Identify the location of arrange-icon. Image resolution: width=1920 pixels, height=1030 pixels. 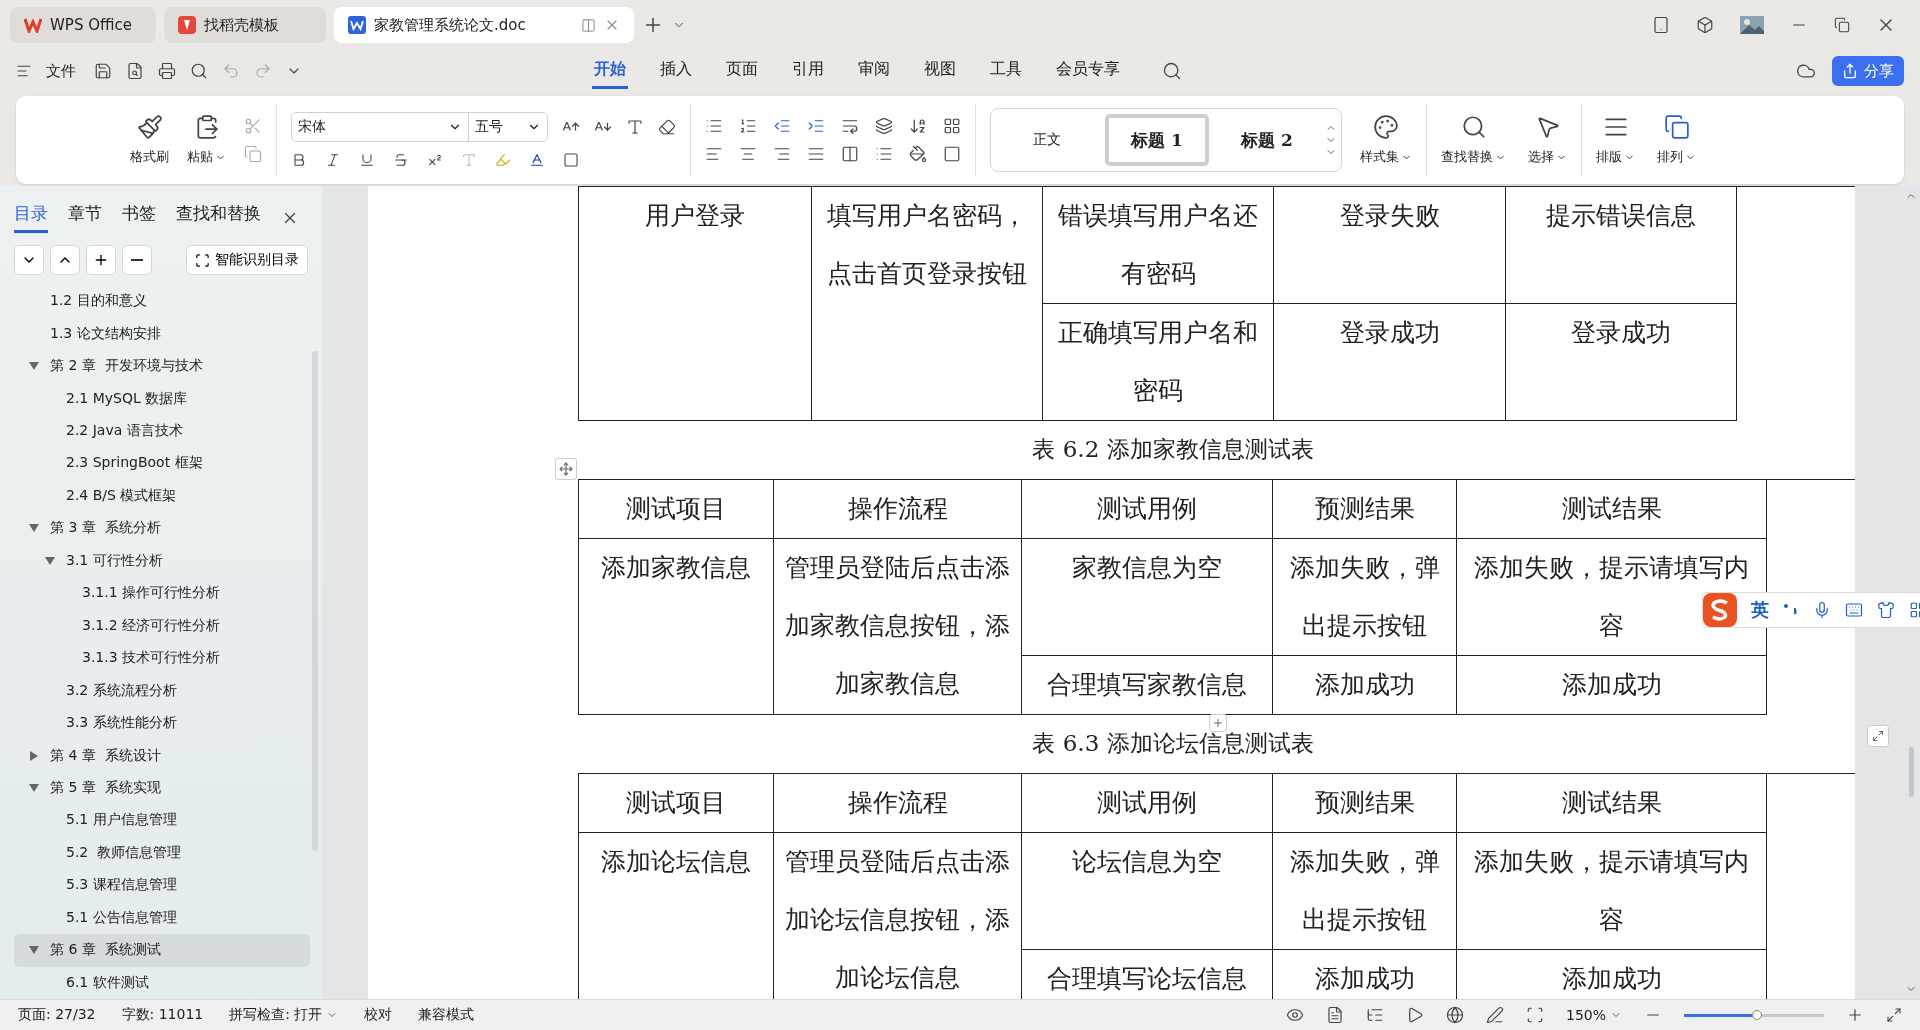
(1676, 127).